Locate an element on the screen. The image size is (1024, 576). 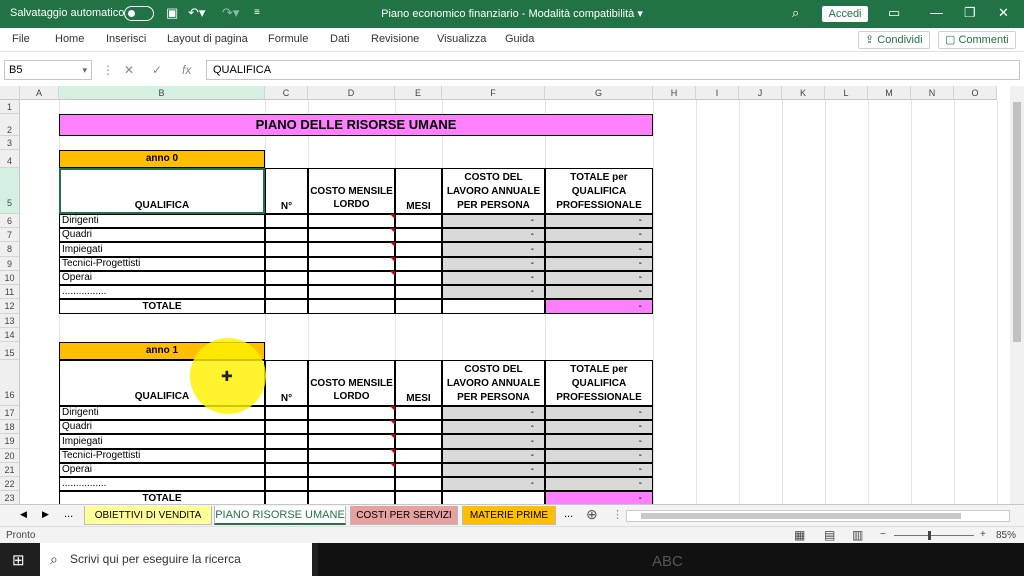
zoom-slider-thumb is located at coordinates (929, 535).